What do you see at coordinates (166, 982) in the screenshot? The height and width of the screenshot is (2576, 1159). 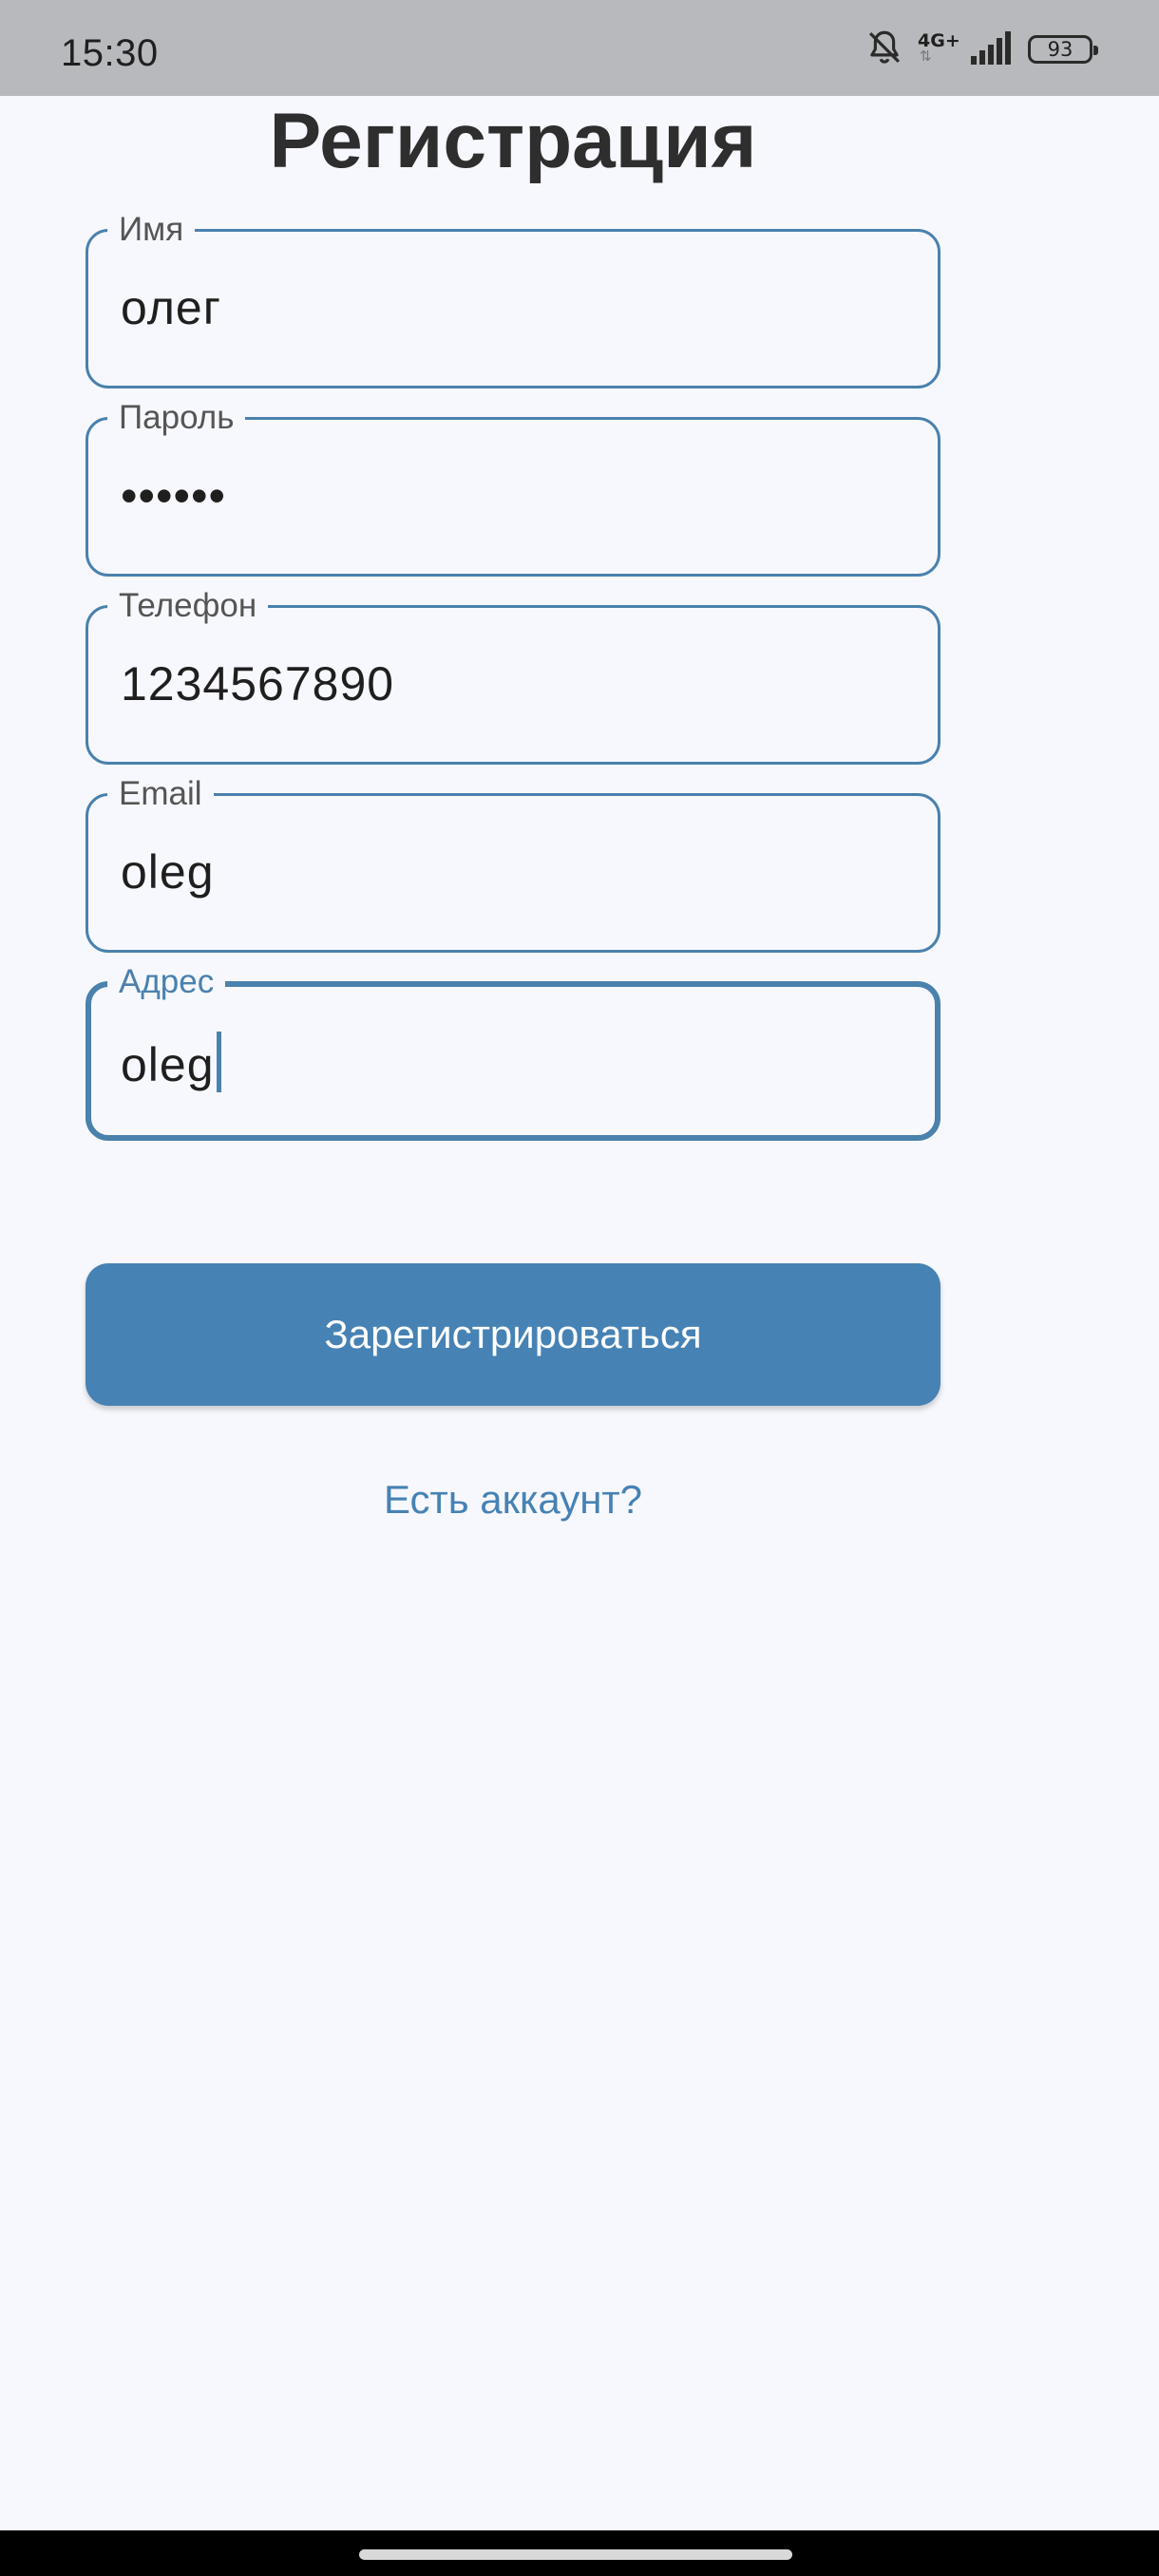 I see `address-field-label: Адрес` at bounding box center [166, 982].